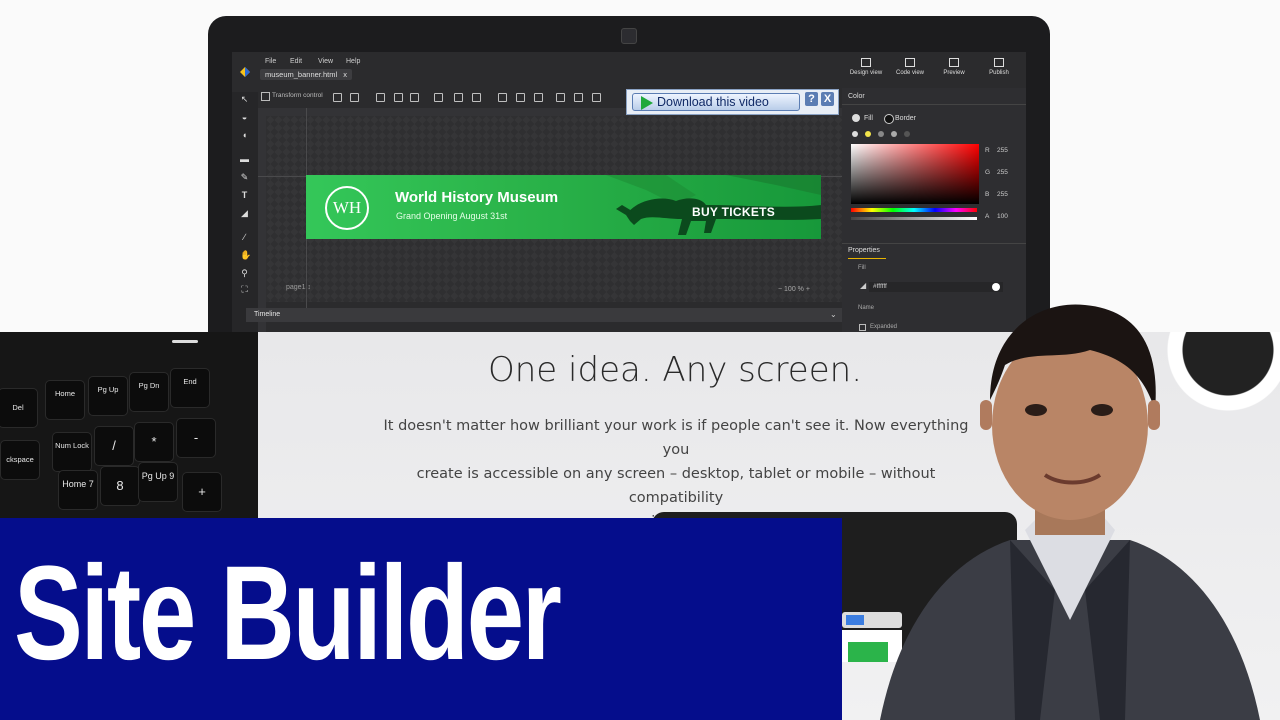  I want to click on color-panel-title: Color, so click(856, 96).